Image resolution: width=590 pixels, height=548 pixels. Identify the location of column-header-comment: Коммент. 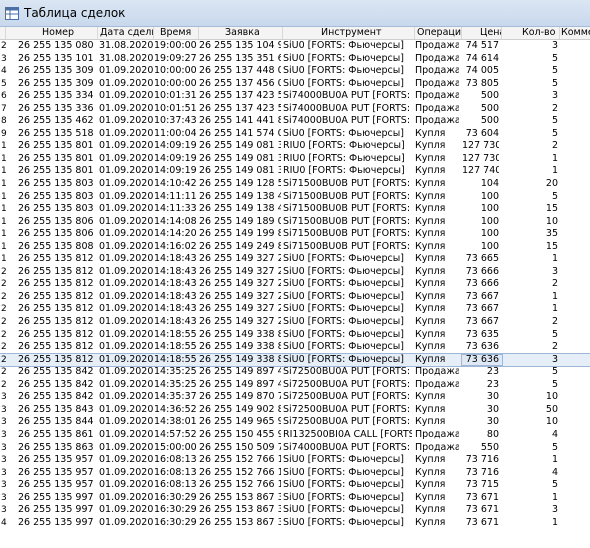
(575, 33).